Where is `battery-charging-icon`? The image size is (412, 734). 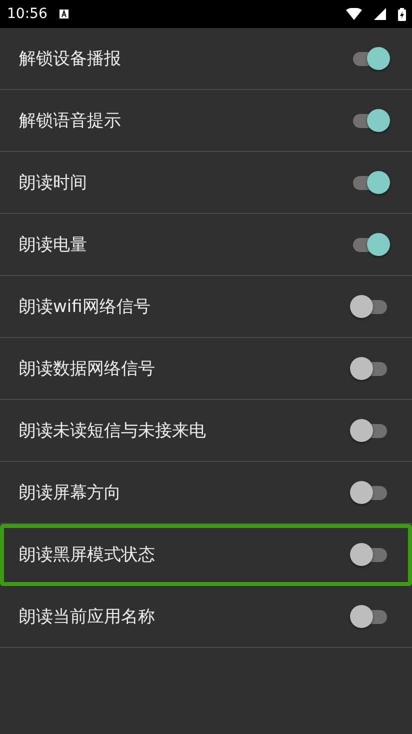 battery-charging-icon is located at coordinates (402, 14).